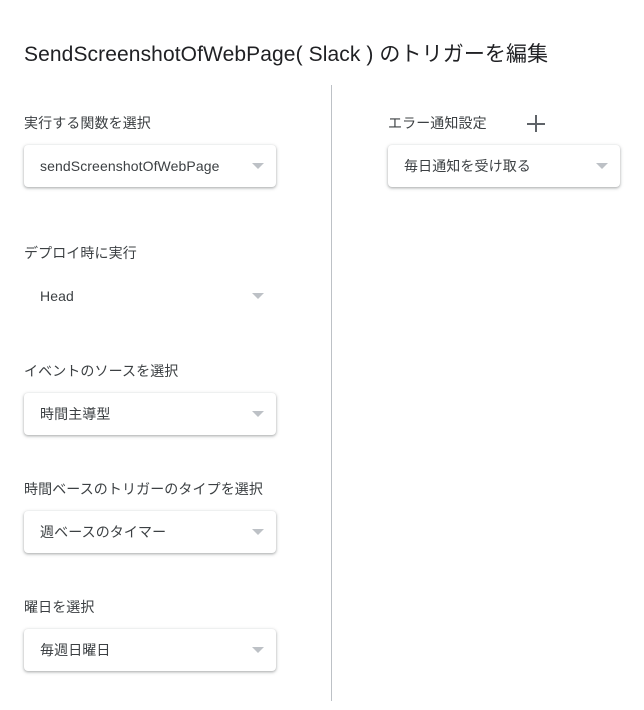  I want to click on field-label-function-select: 実行する関数を選択, so click(87, 123).